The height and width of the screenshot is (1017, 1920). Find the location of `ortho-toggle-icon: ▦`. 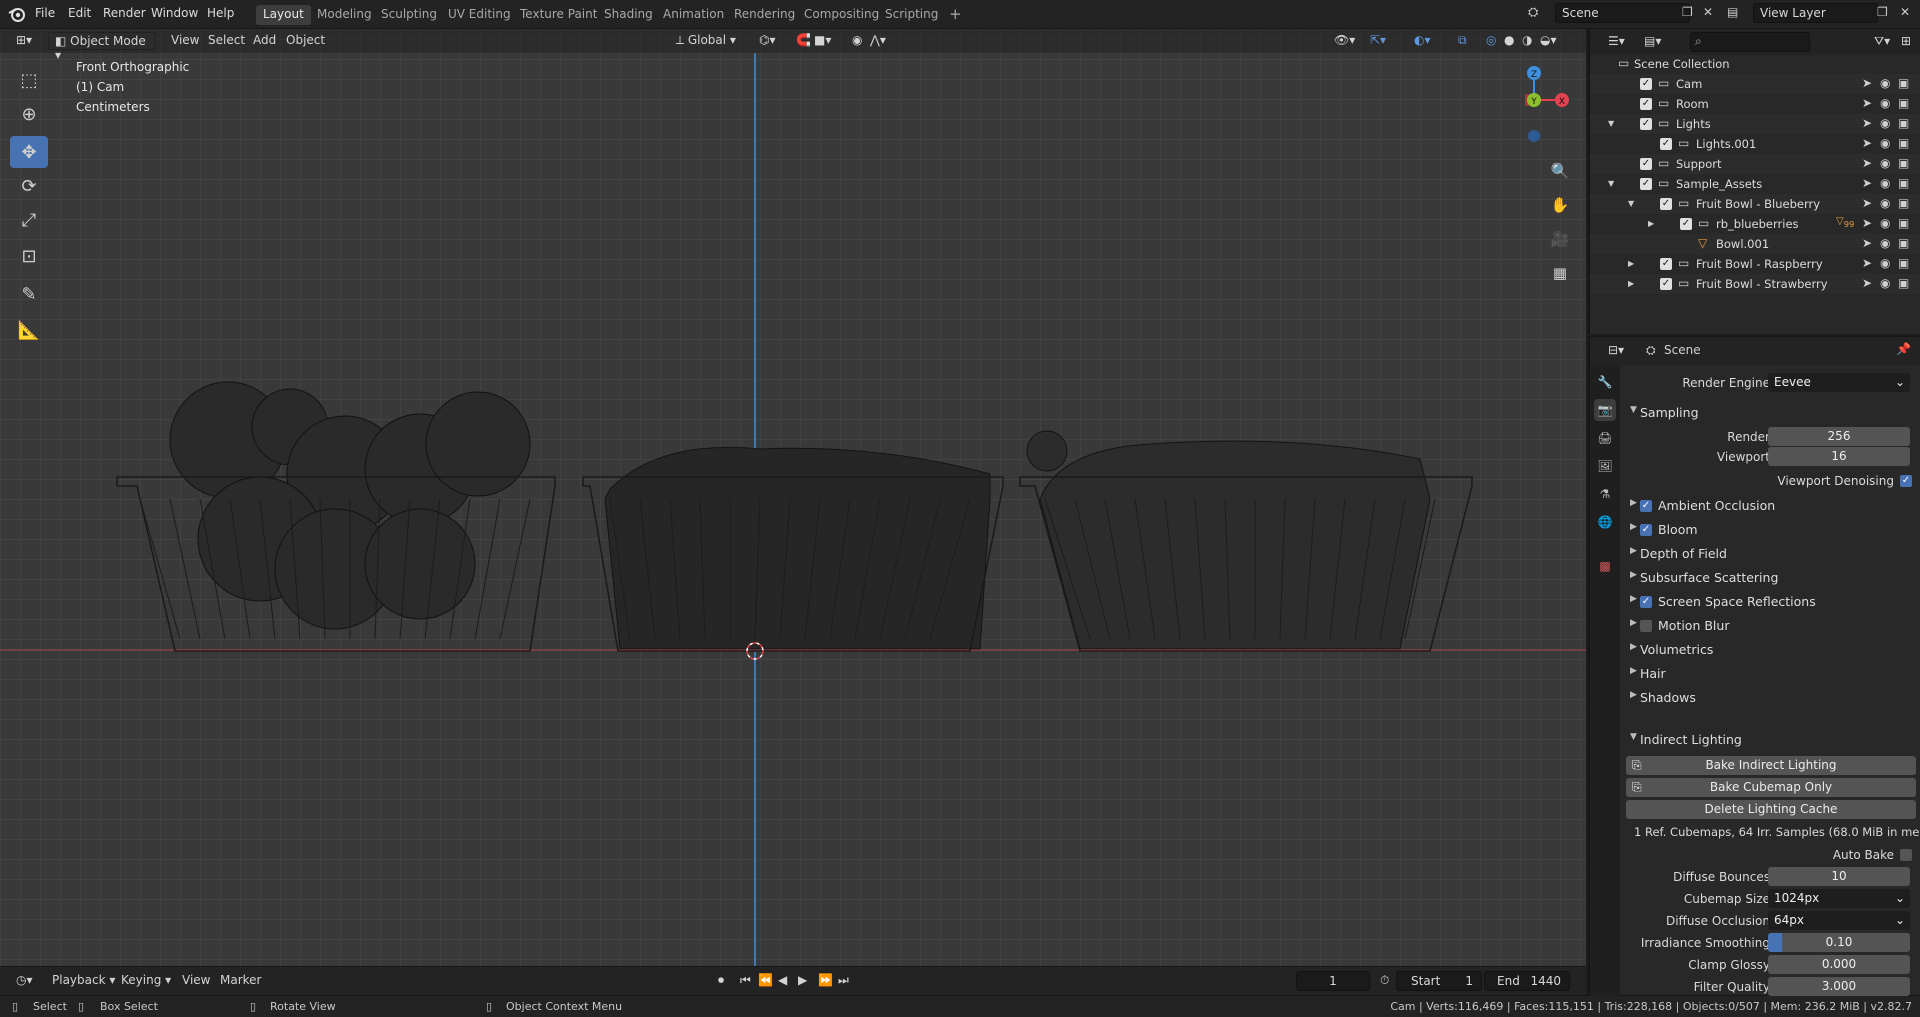

ortho-toggle-icon: ▦ is located at coordinates (1560, 273).